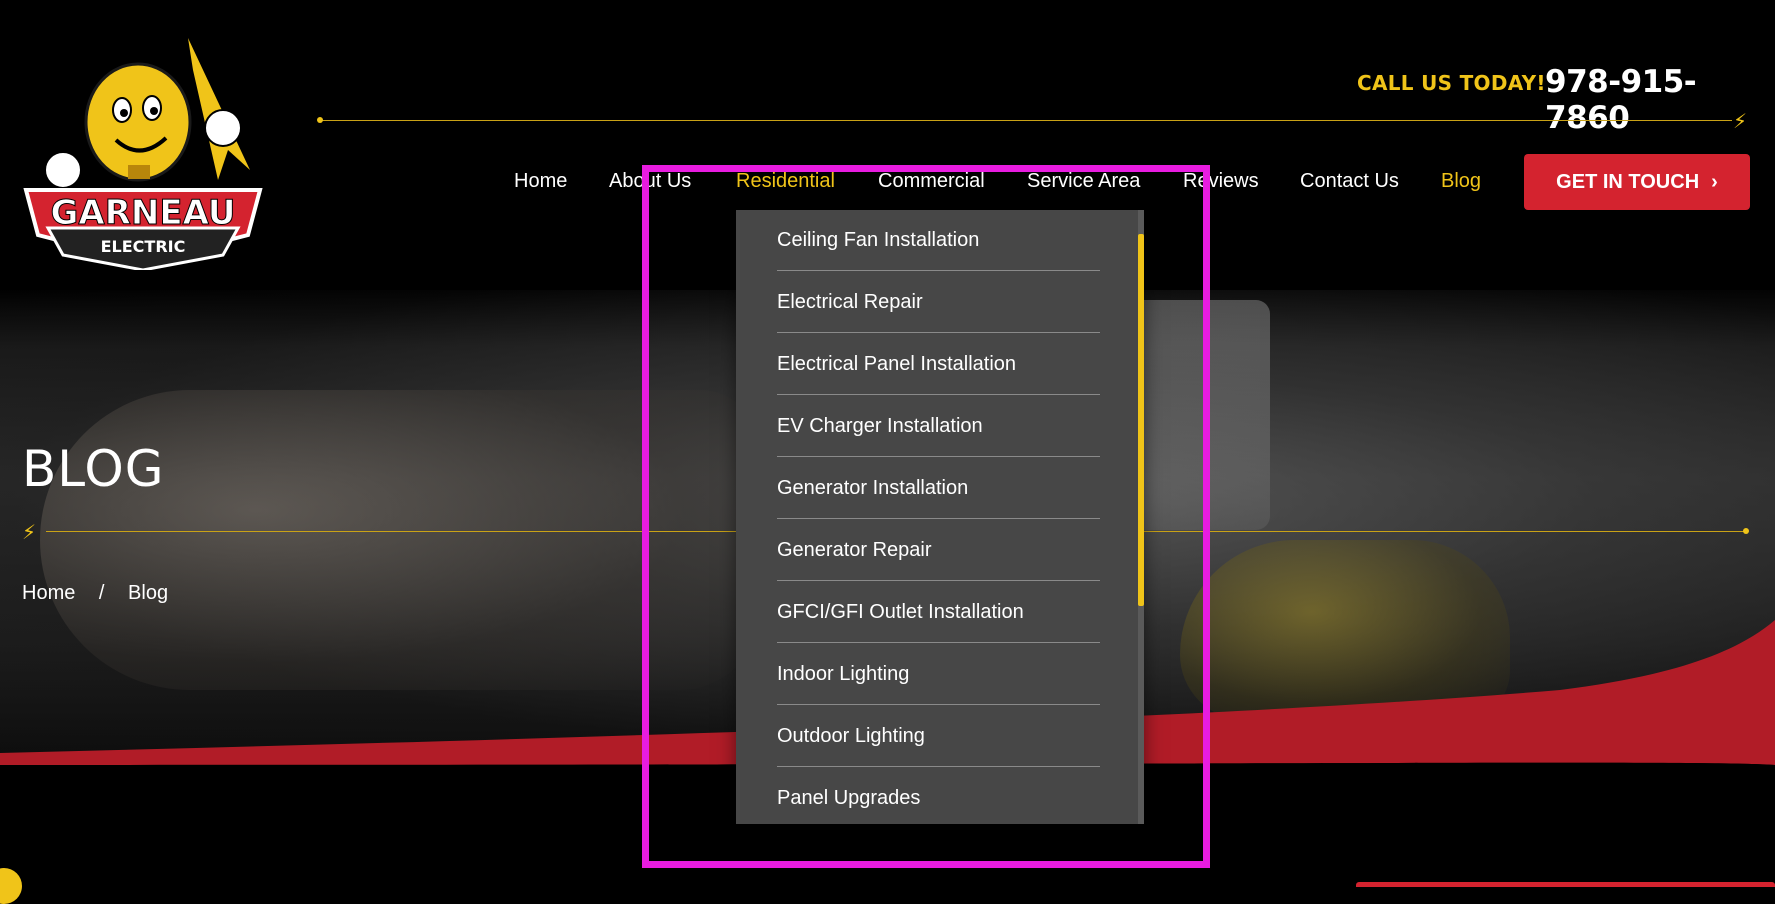 Image resolution: width=1775 pixels, height=904 pixels. I want to click on breadcrumb-blog: Blog, so click(148, 593).